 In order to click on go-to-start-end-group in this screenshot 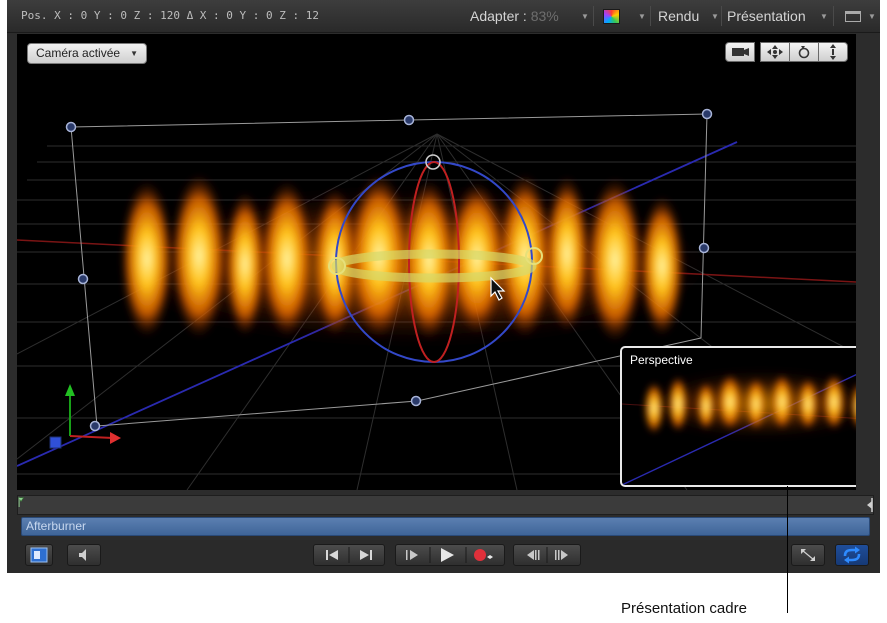, I will do `click(349, 555)`.